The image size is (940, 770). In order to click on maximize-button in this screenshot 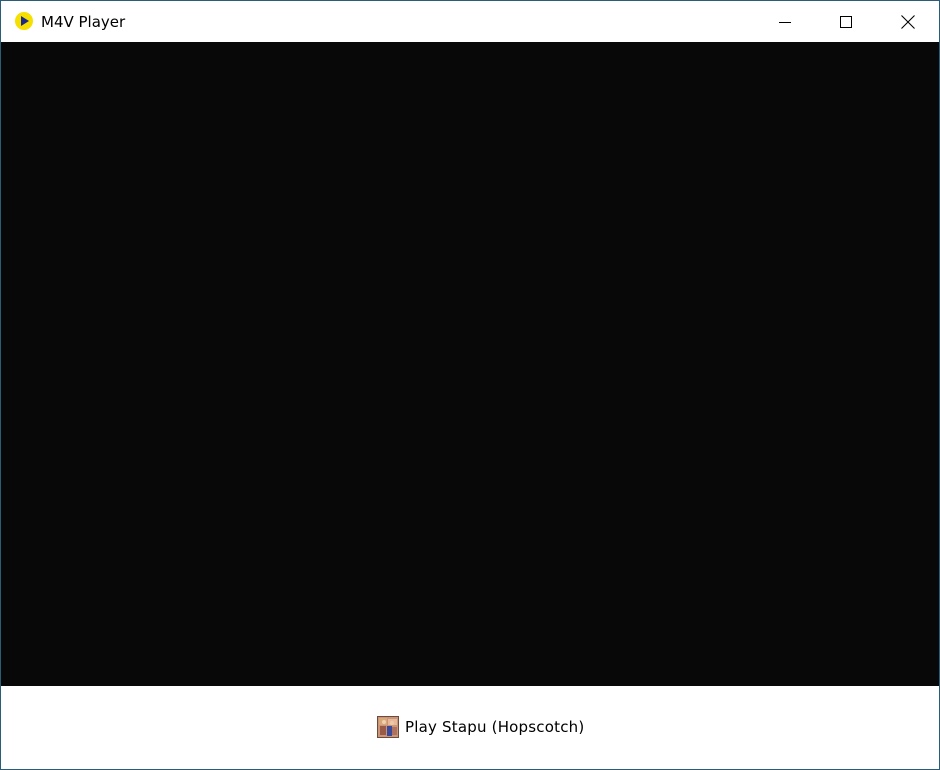, I will do `click(846, 21)`.